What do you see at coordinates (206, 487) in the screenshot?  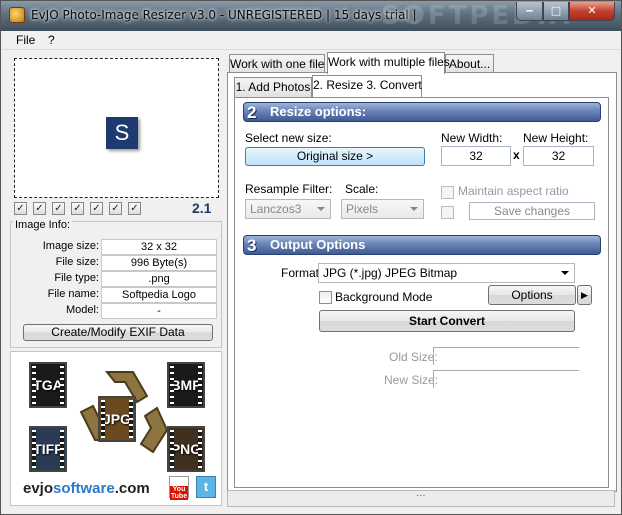 I see `twitter-icon: t` at bounding box center [206, 487].